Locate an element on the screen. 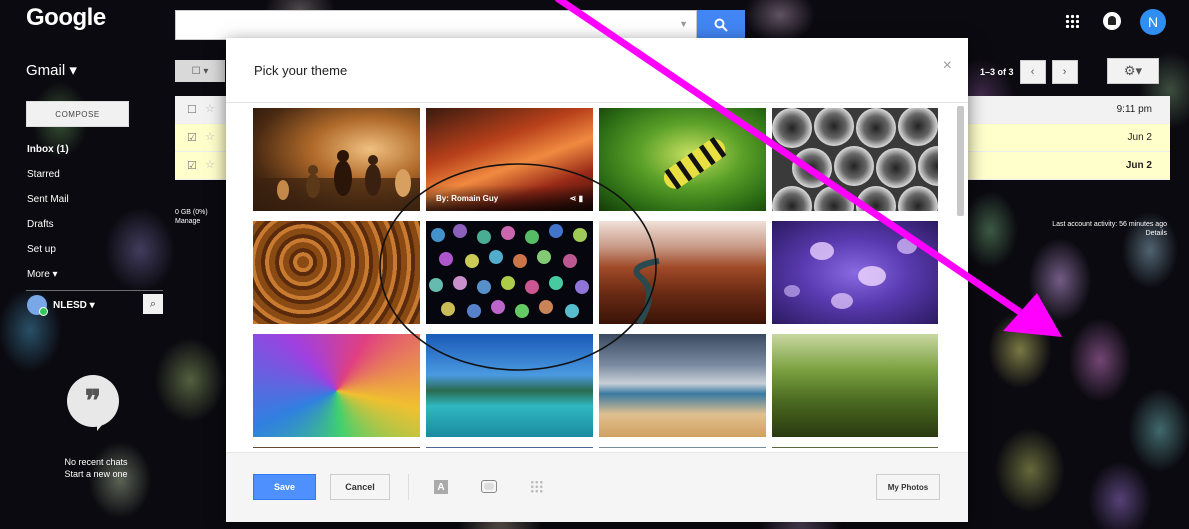 The width and height of the screenshot is (1189, 529). search-icon is located at coordinates (721, 25).